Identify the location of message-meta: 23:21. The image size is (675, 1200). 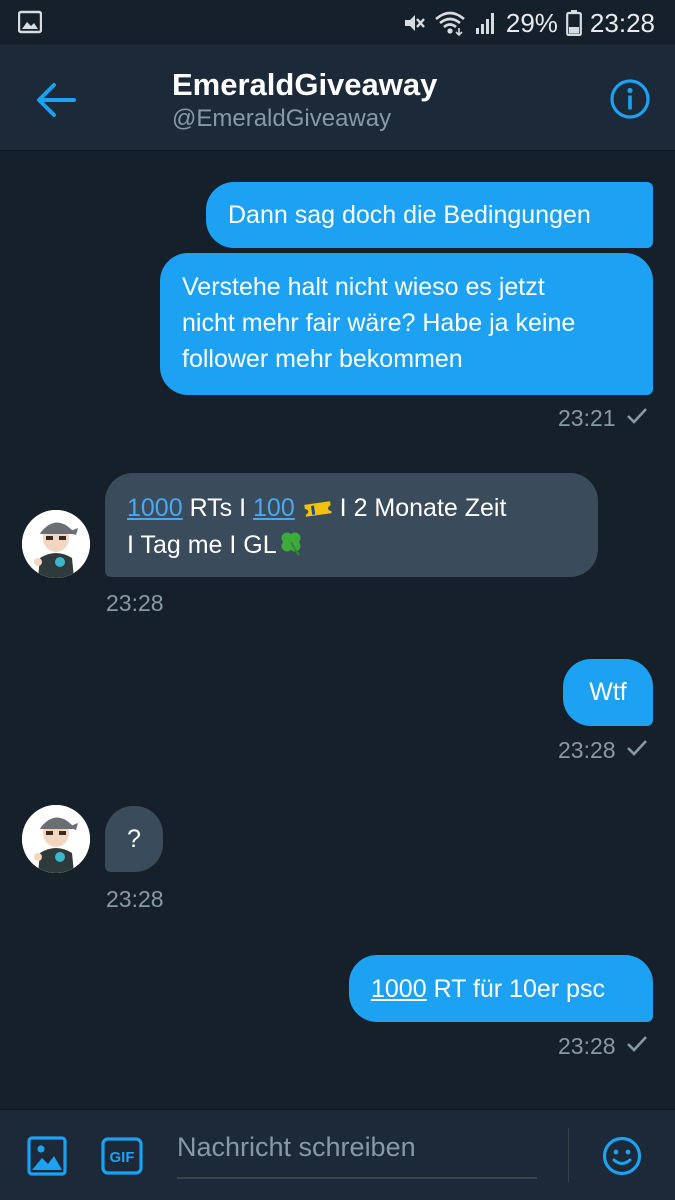
(603, 418).